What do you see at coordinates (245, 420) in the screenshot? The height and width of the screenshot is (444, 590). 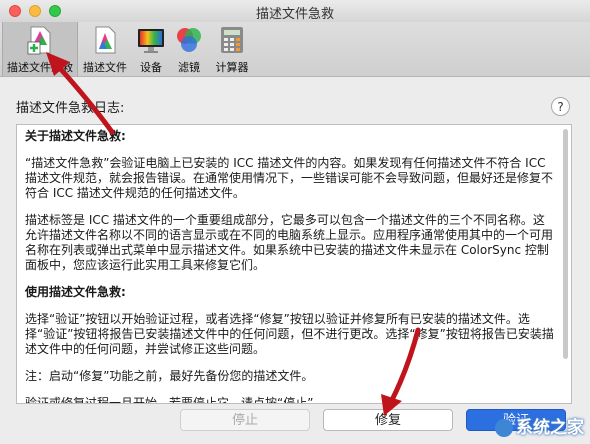 I see `stop-button: 停止` at bounding box center [245, 420].